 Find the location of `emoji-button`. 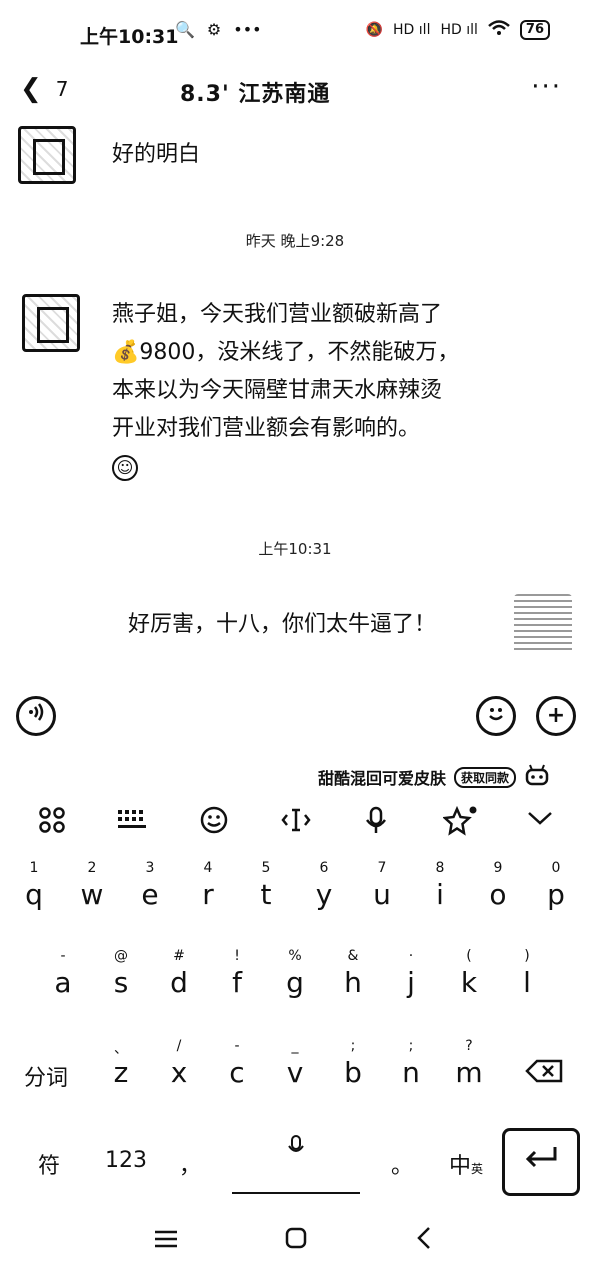

emoji-button is located at coordinates (496, 716).